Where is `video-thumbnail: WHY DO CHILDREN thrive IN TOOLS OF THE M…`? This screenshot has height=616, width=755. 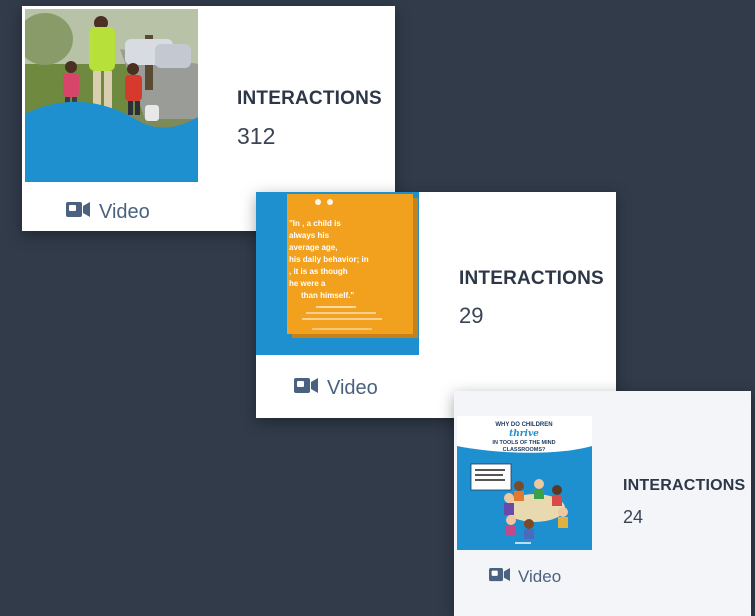 video-thumbnail: WHY DO CHILDREN thrive IN TOOLS OF THE M… is located at coordinates (524, 483).